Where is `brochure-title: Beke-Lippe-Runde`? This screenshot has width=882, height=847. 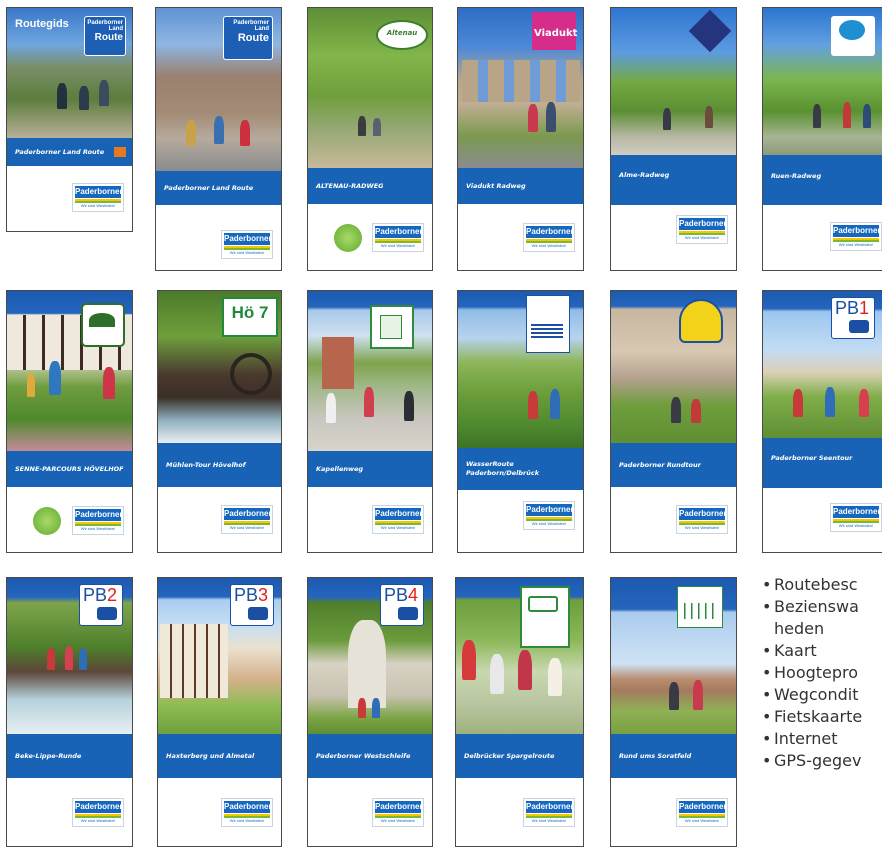
brochure-title: Beke-Lippe-Runde is located at coordinates (48, 756).